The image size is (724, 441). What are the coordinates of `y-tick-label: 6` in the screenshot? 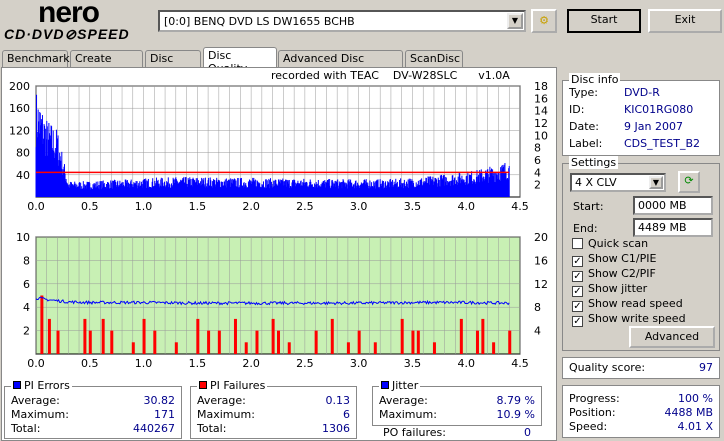 It's located at (26, 284).